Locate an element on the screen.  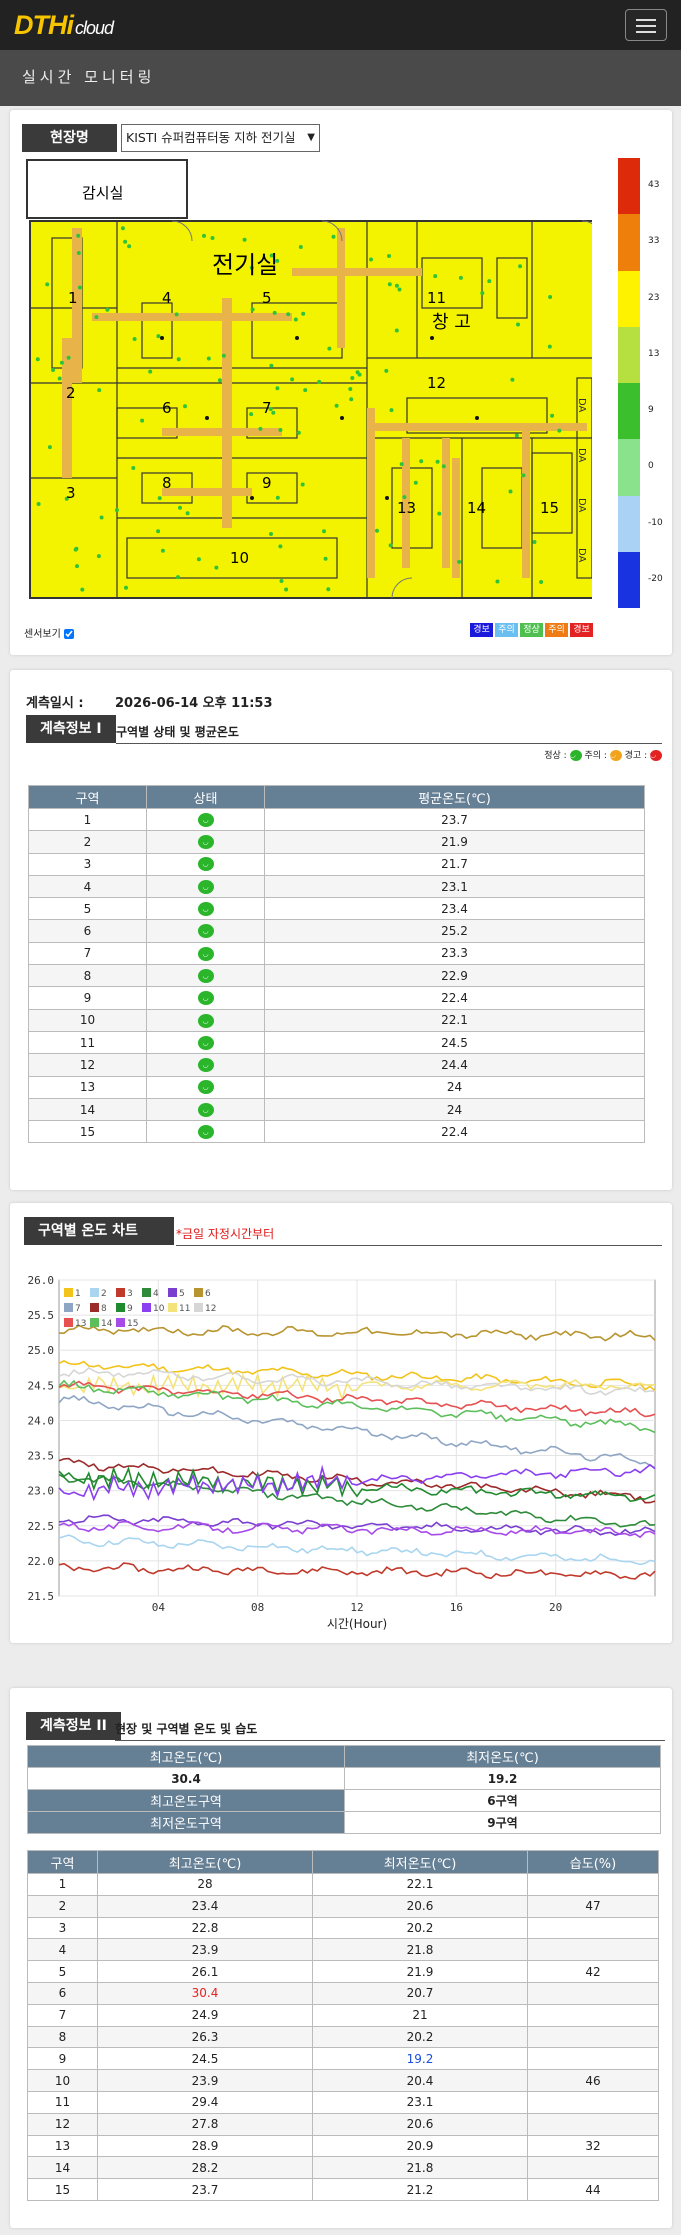
legend-entry: 5 is located at coordinates (182, 1294).